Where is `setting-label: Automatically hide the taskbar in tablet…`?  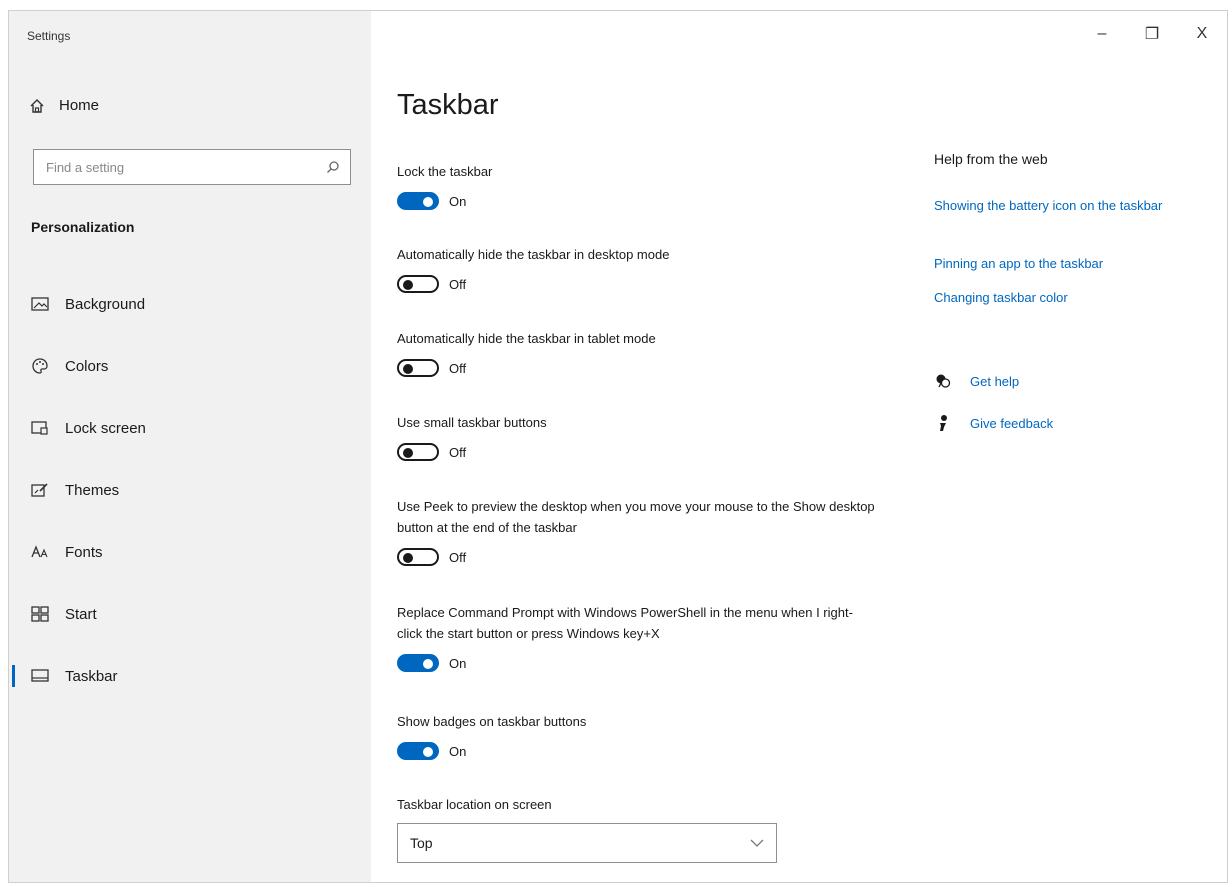 setting-label: Automatically hide the taskbar in tablet… is located at coordinates (526, 338).